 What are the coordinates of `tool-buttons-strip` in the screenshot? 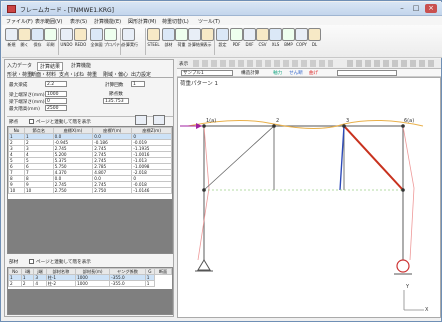 It's located at (392, 63).